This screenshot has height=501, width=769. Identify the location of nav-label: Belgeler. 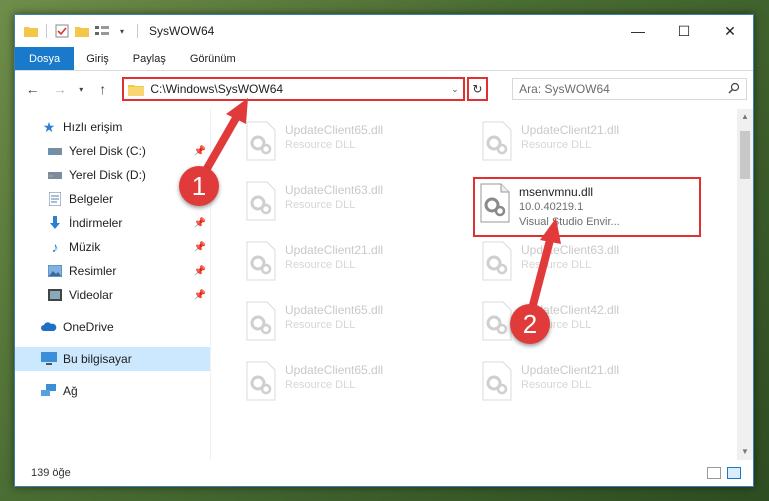
(91, 199).